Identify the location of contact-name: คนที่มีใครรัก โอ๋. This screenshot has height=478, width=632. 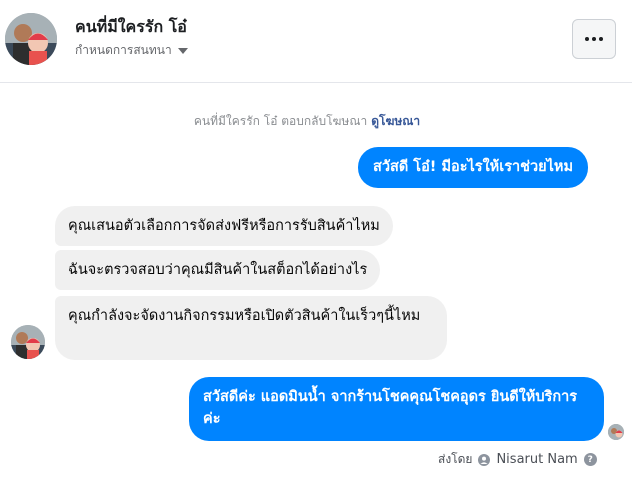
(131, 26).